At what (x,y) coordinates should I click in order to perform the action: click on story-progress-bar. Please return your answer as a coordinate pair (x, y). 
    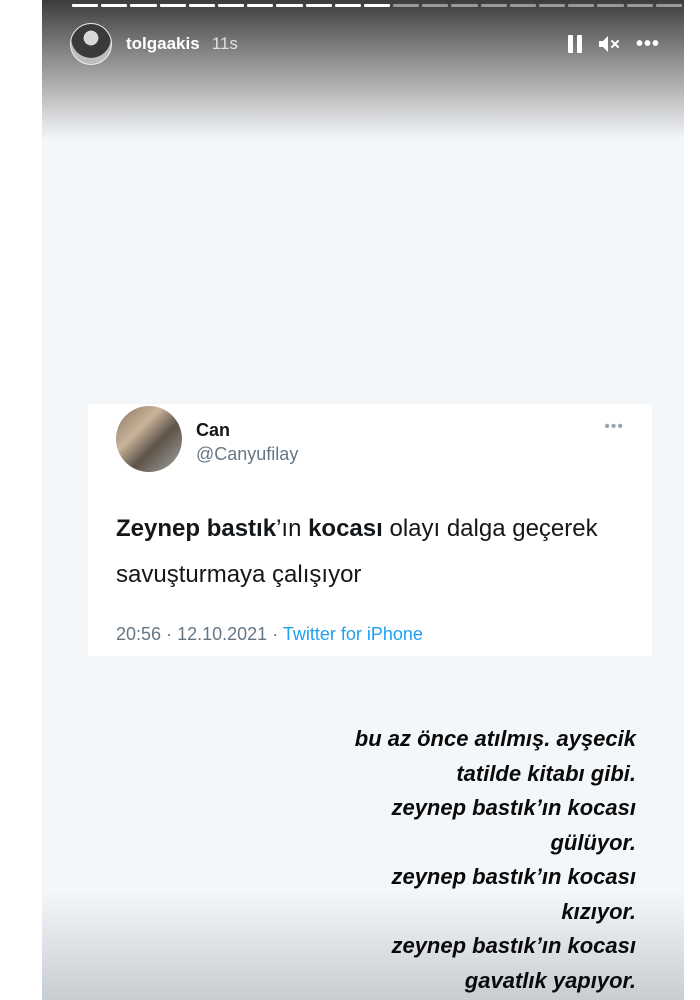
    Looking at the image, I should click on (377, 5).